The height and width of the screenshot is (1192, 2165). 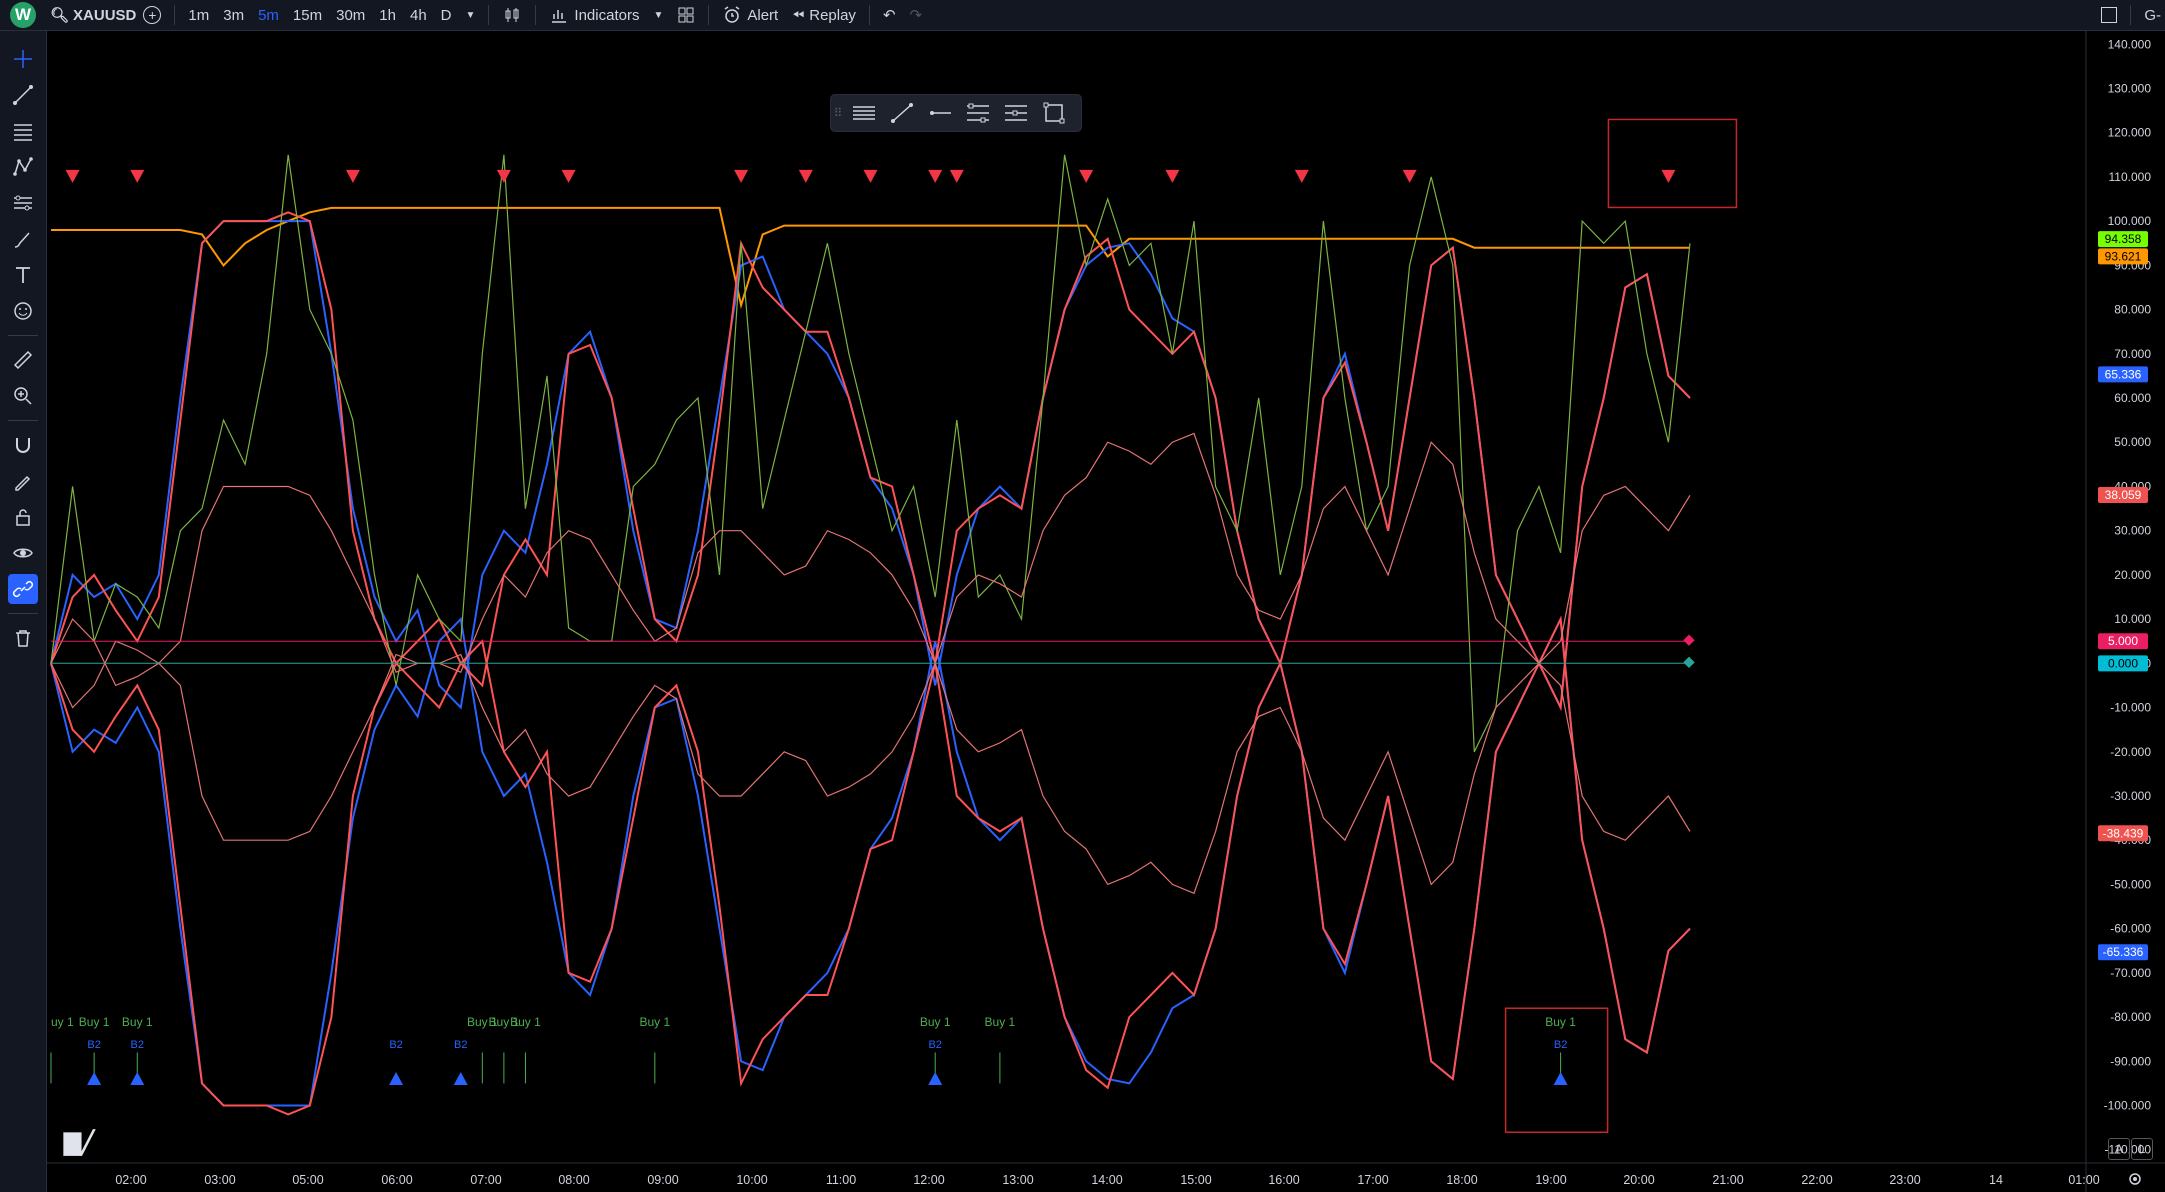 What do you see at coordinates (940, 113) in the screenshot?
I see `float-ray-button` at bounding box center [940, 113].